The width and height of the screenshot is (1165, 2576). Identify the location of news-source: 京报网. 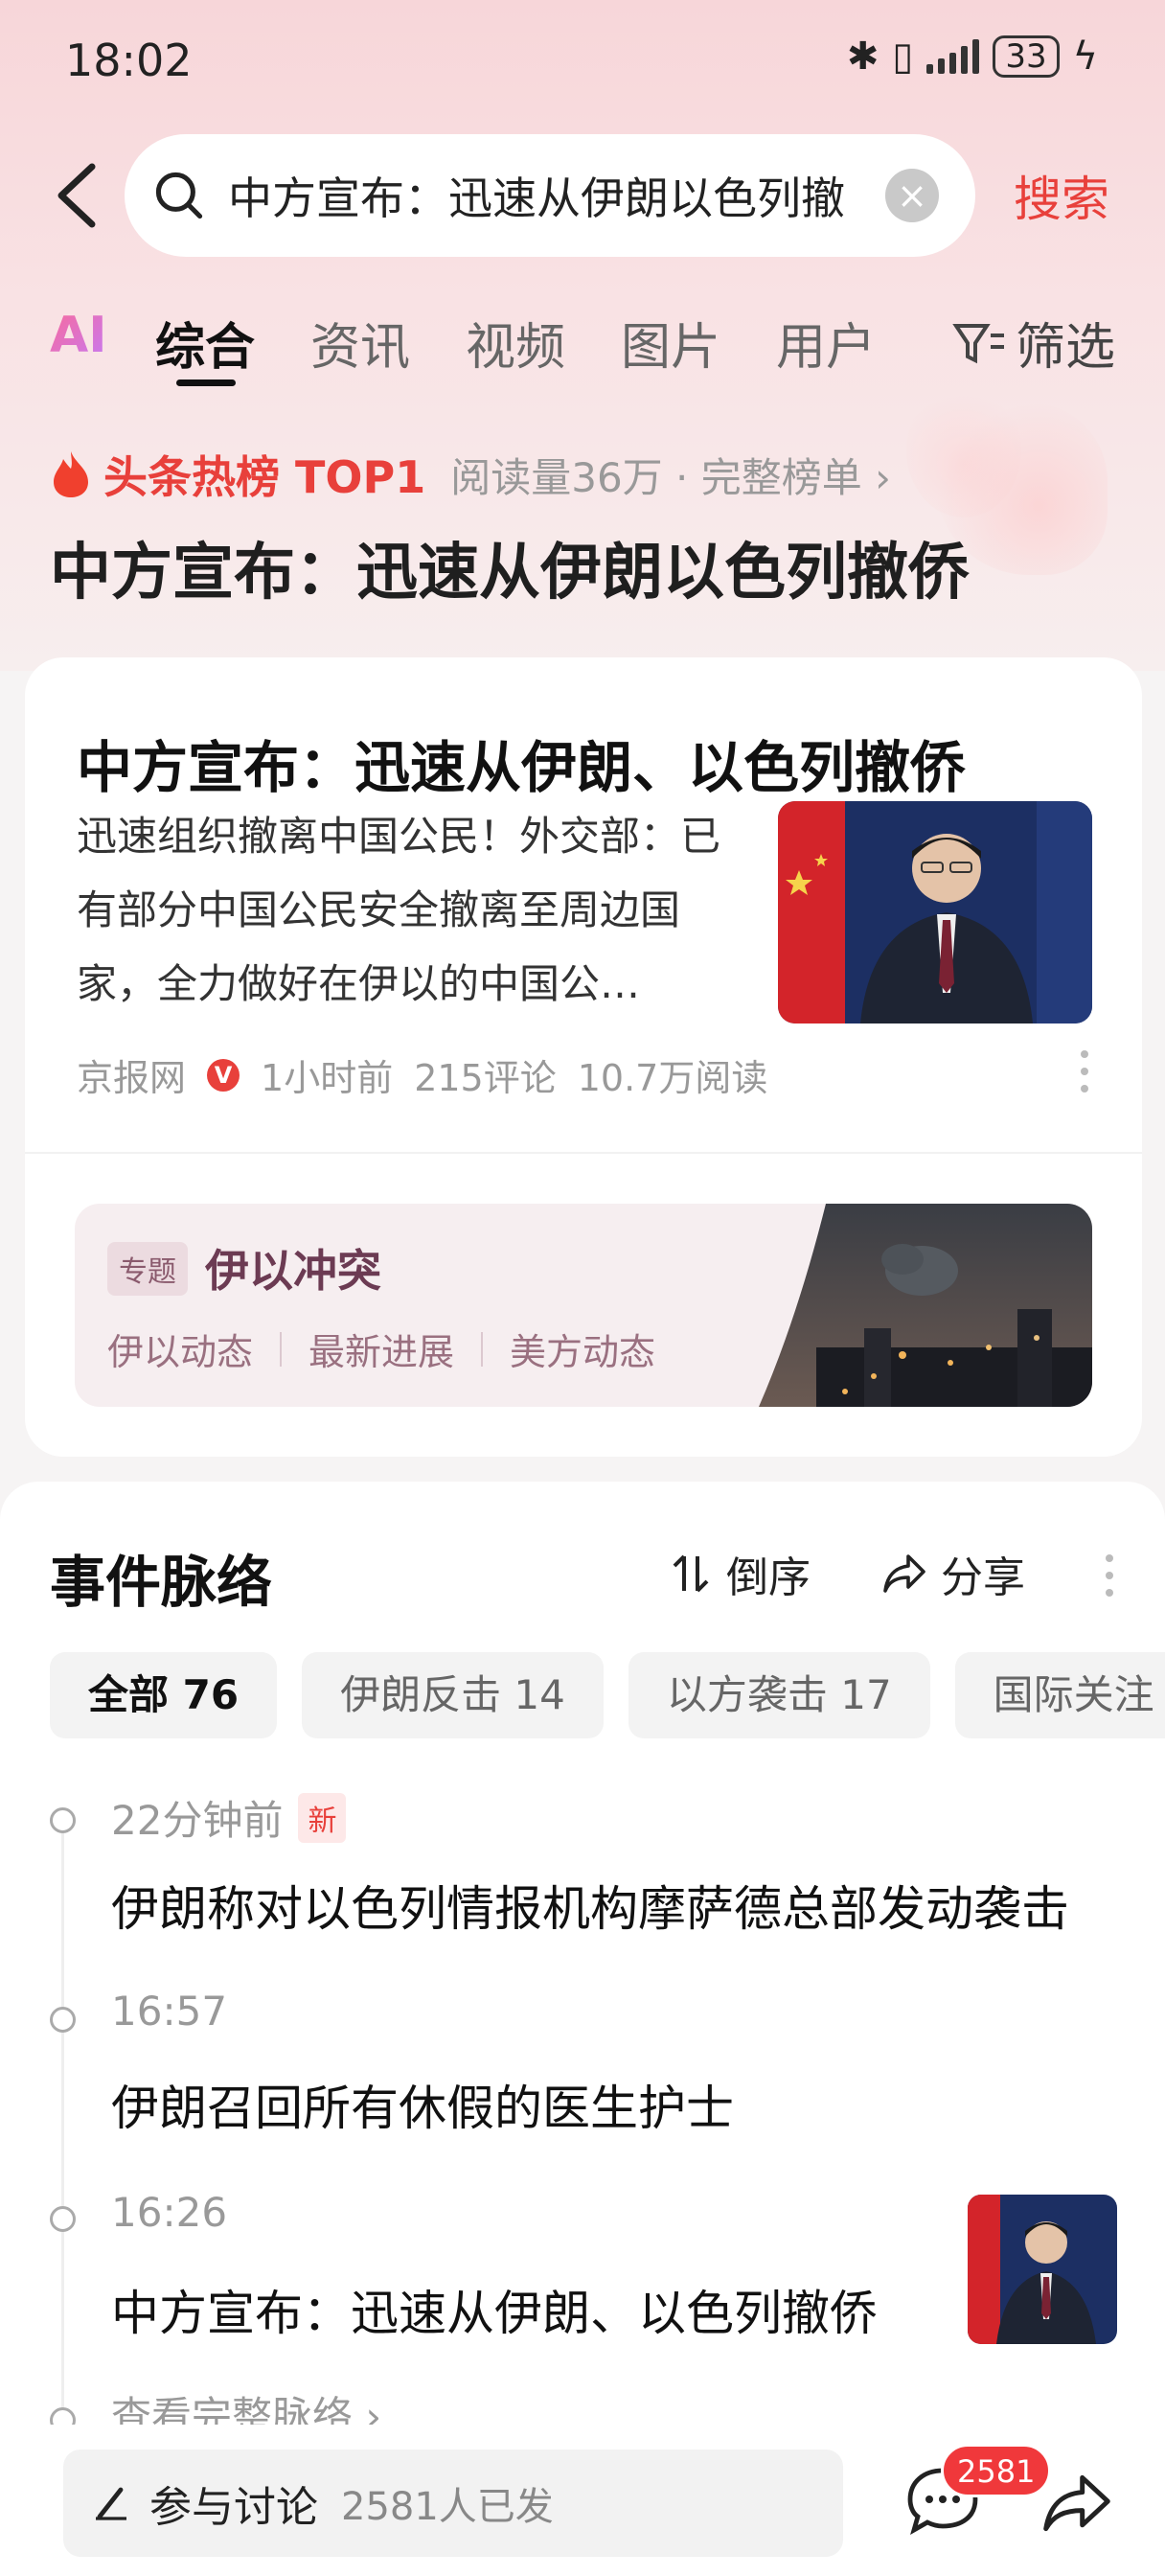
(132, 1074).